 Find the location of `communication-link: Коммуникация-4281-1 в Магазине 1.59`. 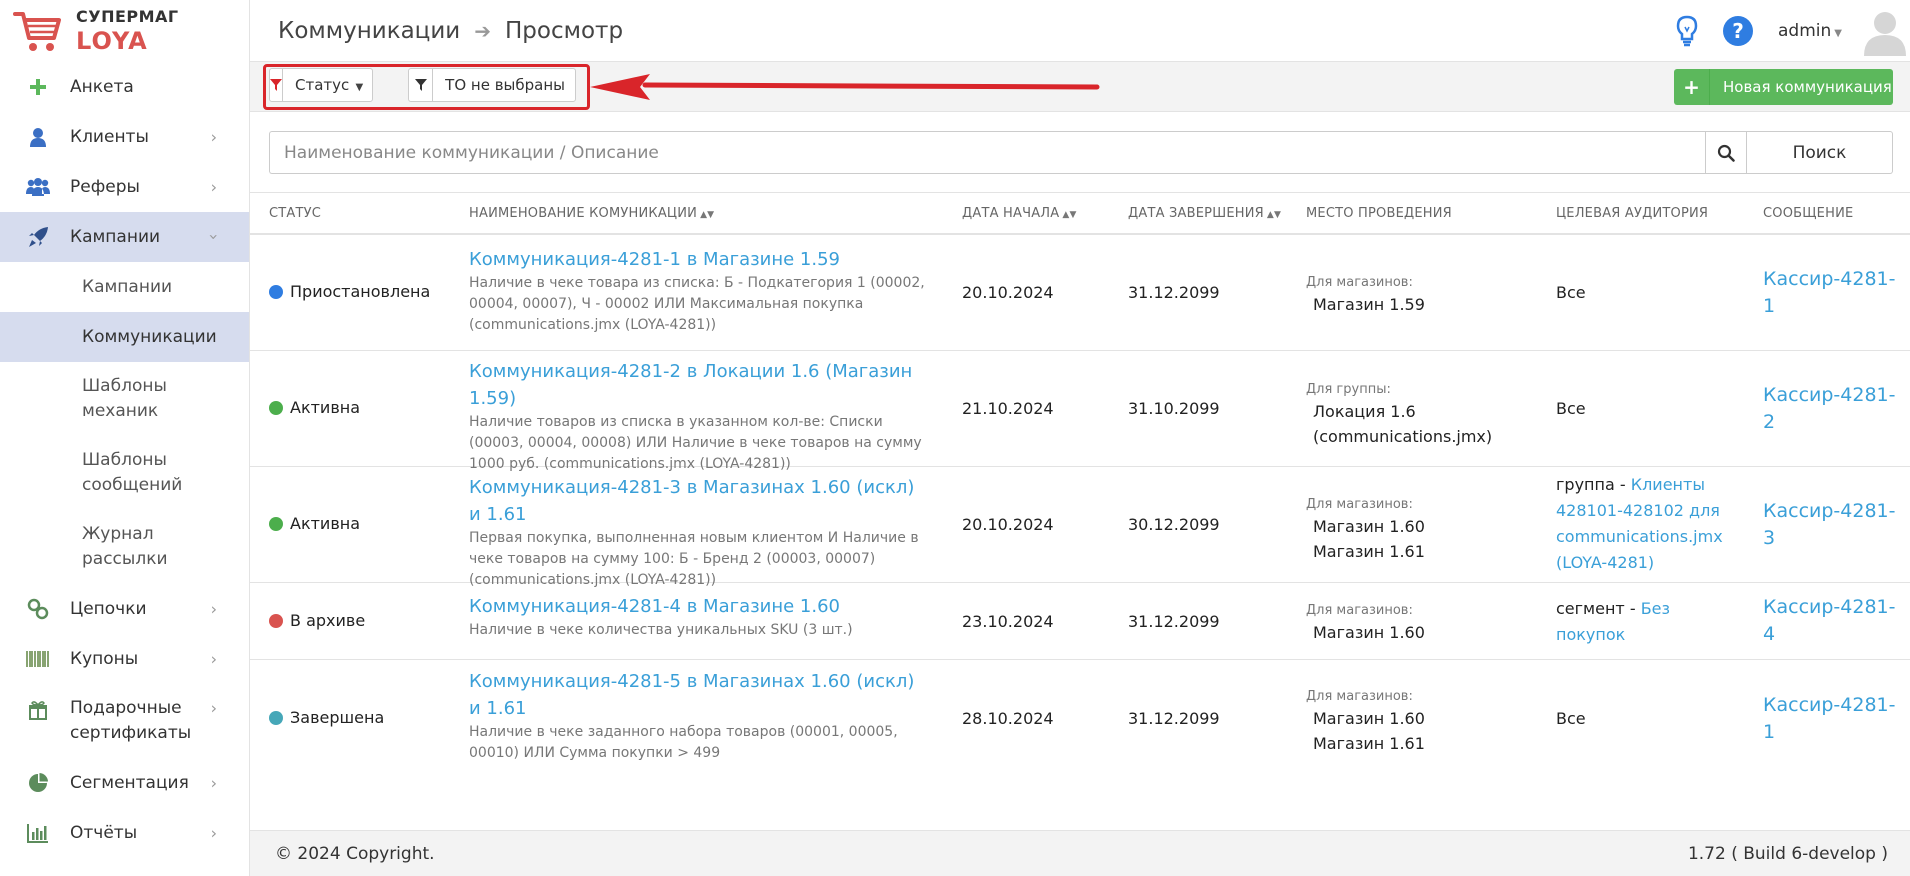

communication-link: Коммуникация-4281-1 в Магазине 1.59 is located at coordinates (699, 259).